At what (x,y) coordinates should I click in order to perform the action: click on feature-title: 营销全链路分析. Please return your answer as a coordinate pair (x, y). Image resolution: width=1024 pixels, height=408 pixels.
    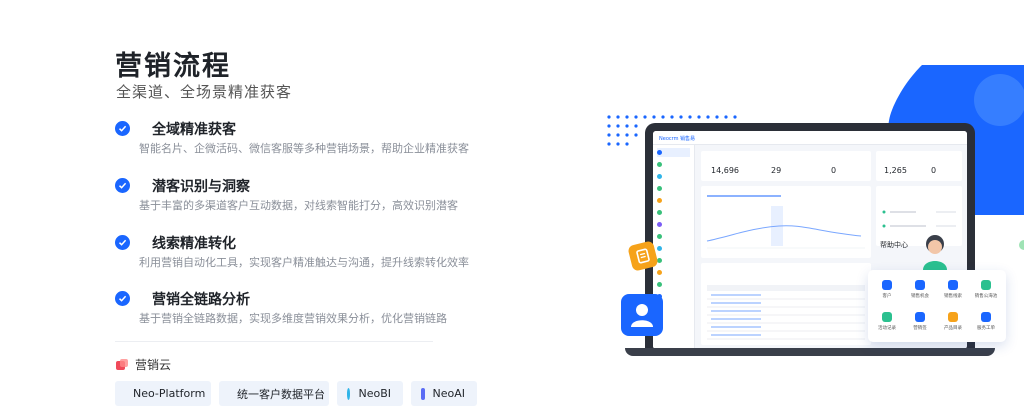
    Looking at the image, I should click on (201, 300).